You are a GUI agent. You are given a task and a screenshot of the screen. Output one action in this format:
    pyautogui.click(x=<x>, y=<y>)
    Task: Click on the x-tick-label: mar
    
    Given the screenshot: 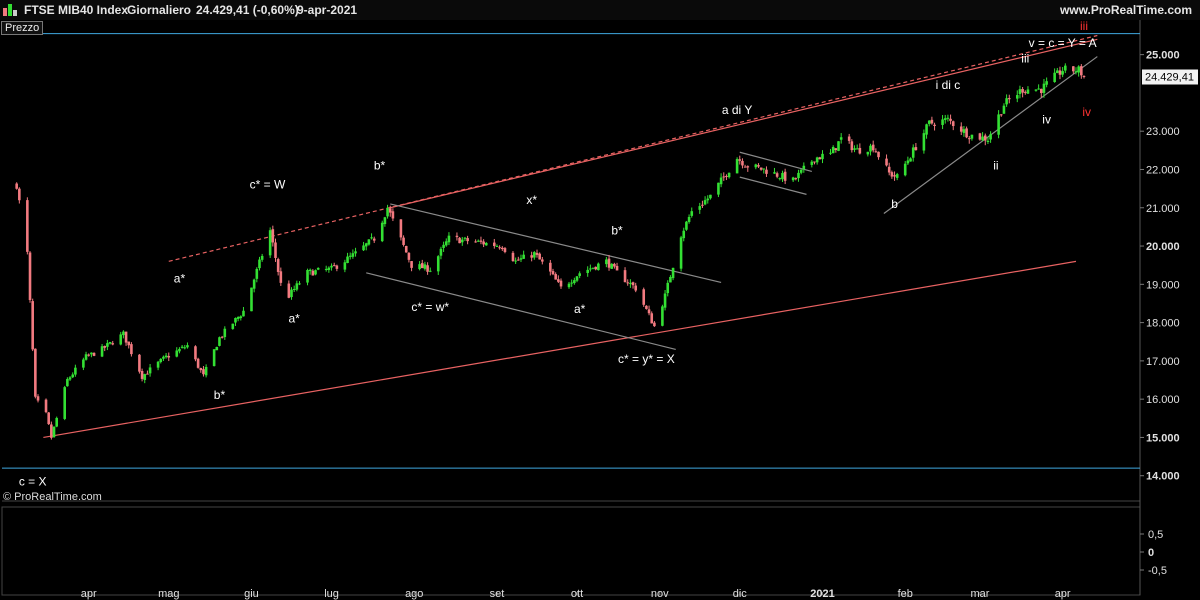 What is the action you would take?
    pyautogui.click(x=979, y=594)
    